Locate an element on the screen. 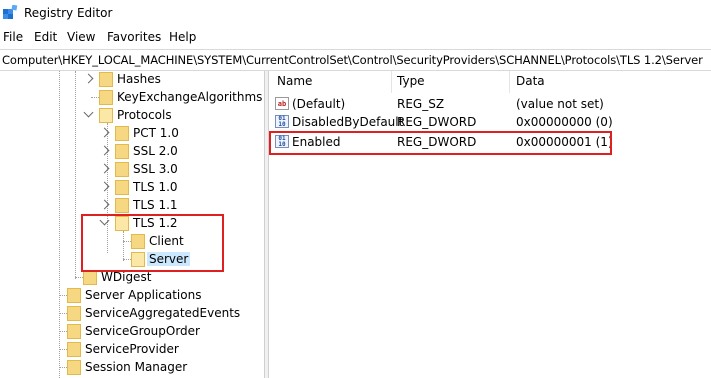  highlight-box-tls12 is located at coordinates (152, 243).